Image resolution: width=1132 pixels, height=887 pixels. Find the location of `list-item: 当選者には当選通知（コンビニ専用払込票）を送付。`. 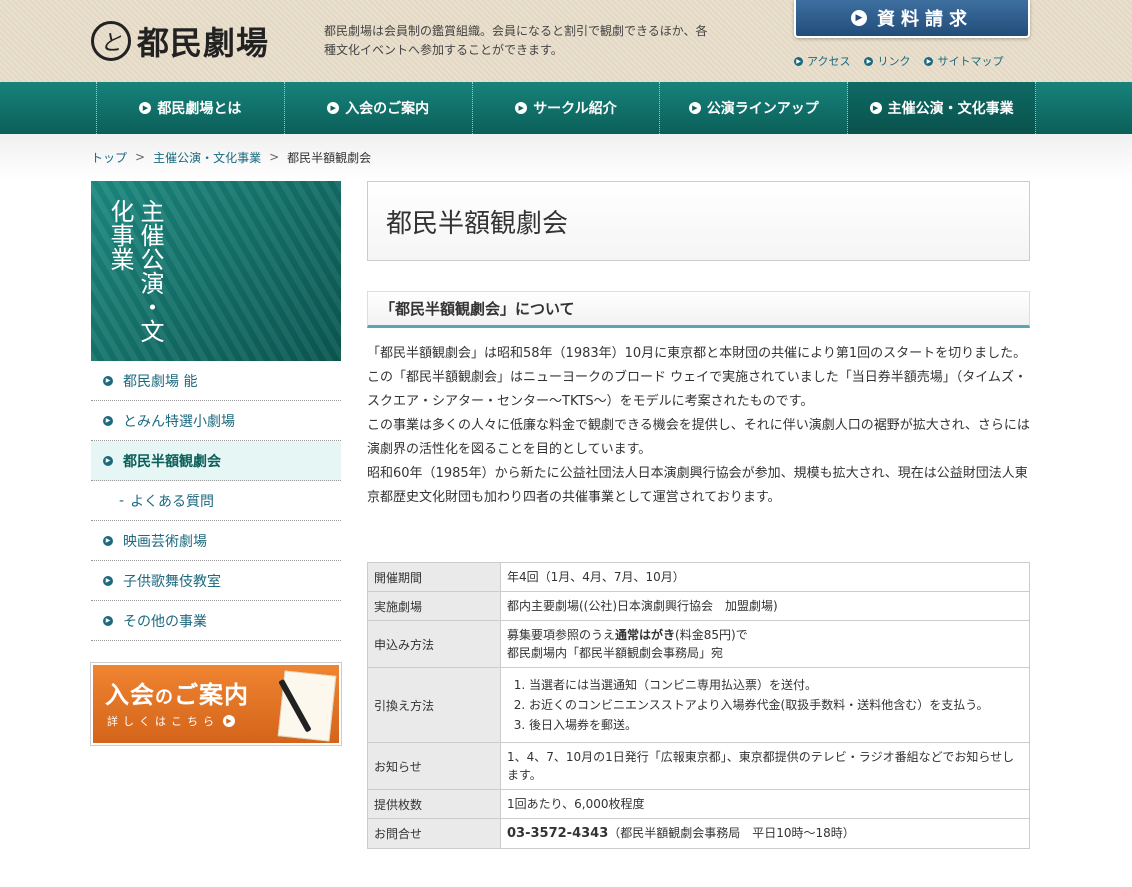

list-item: 当選者には当選通知（コンビニ専用払込票）を送付。 is located at coordinates (776, 685).